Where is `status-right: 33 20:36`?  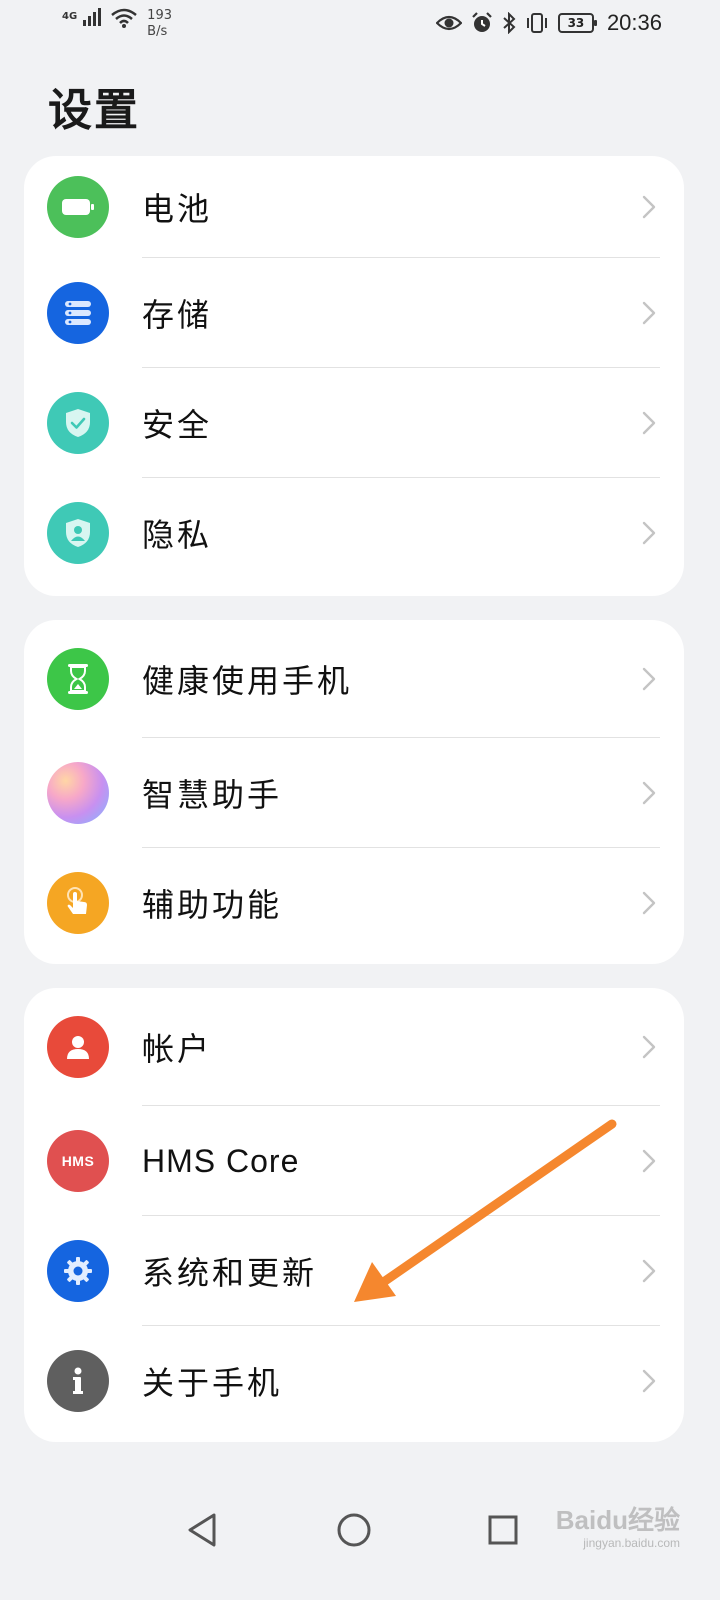
status-right: 33 20:36 is located at coordinates (548, 23).